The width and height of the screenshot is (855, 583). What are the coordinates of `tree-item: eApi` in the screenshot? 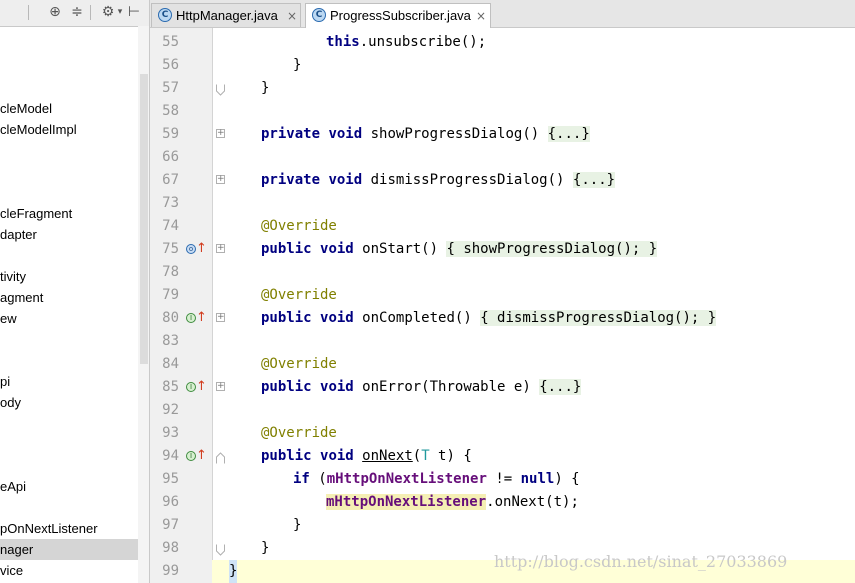 It's located at (69, 486).